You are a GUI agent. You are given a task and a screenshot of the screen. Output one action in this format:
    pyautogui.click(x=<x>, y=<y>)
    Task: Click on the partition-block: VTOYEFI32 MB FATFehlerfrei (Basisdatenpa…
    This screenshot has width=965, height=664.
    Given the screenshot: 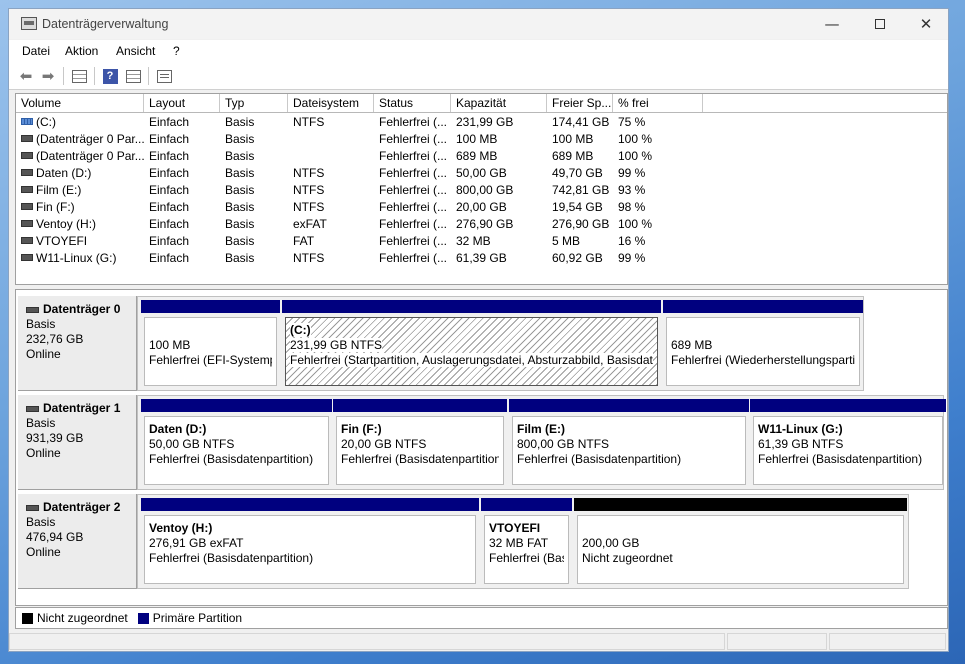 What is the action you would take?
    pyautogui.click(x=526, y=542)
    